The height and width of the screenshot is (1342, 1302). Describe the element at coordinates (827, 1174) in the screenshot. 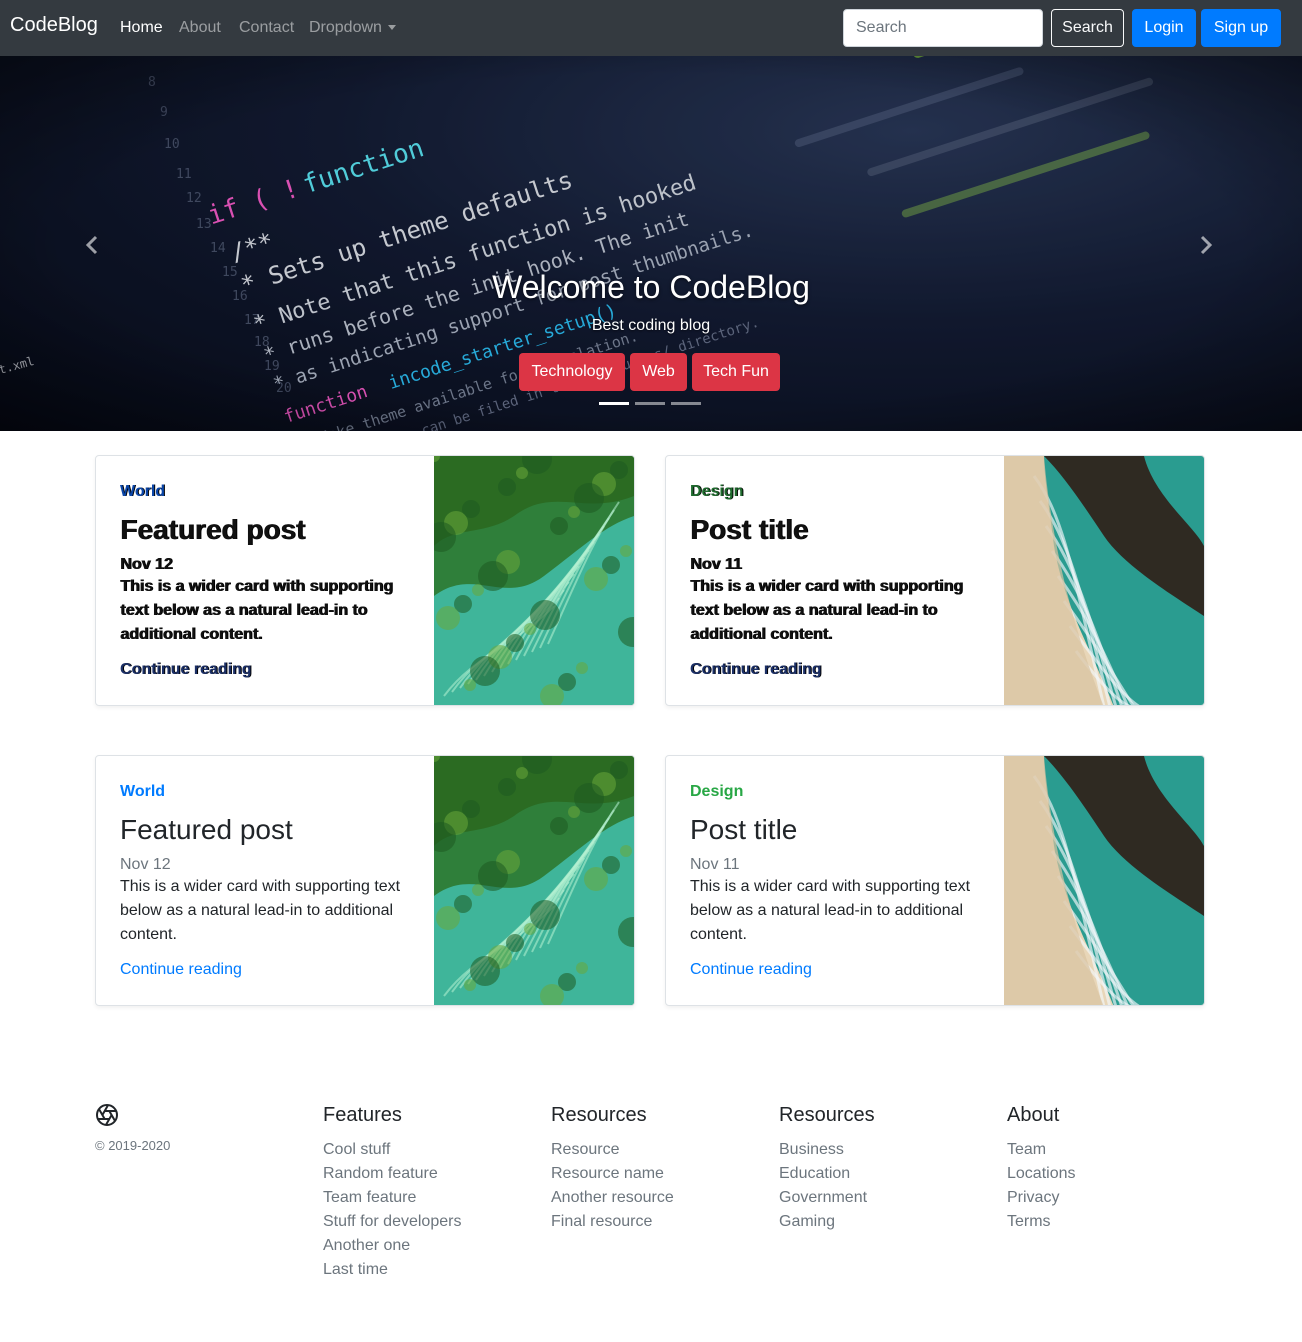

I see `footer-link: Education` at that location.